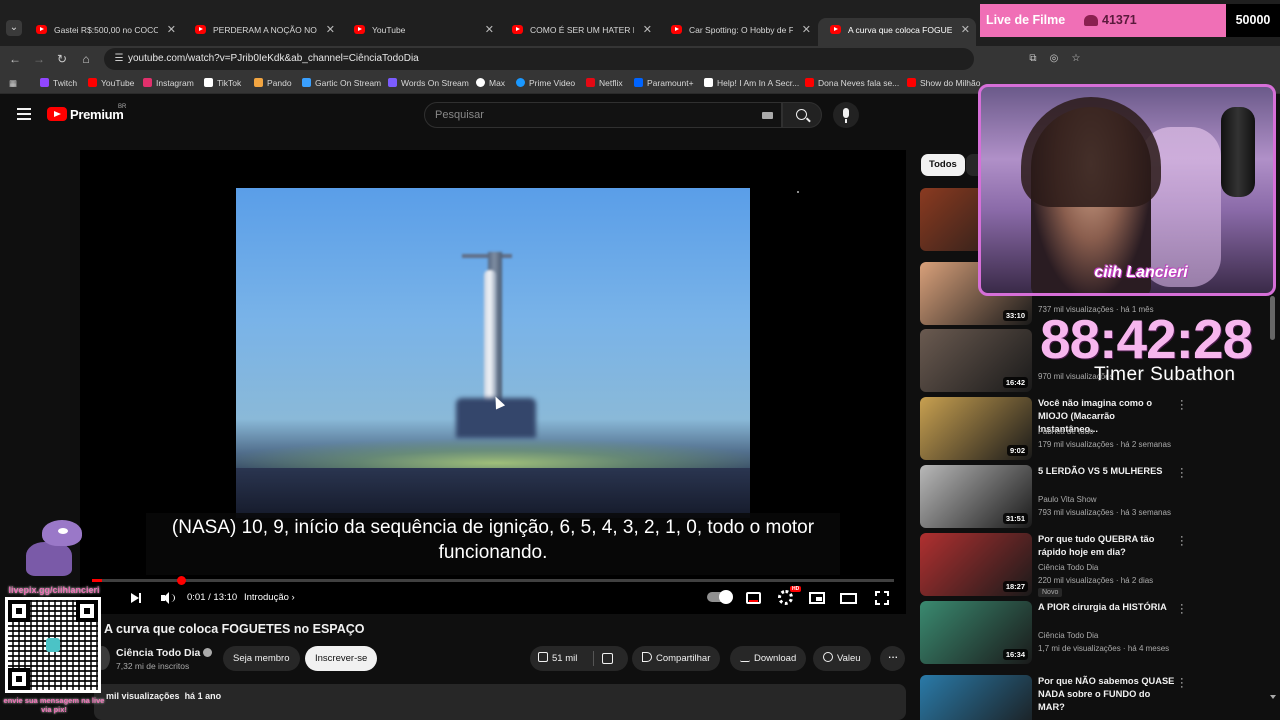  Describe the element at coordinates (603, 115) in the screenshot. I see `search-input: Pesquisar` at that location.